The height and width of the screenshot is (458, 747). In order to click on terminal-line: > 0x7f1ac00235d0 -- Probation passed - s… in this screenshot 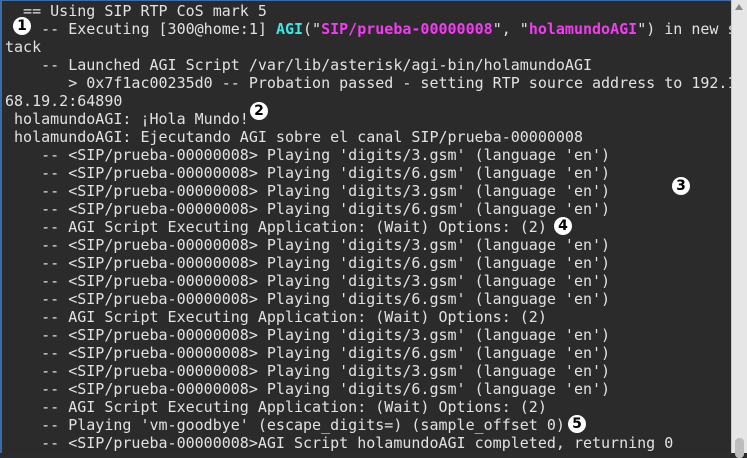, I will do `click(368, 83)`.